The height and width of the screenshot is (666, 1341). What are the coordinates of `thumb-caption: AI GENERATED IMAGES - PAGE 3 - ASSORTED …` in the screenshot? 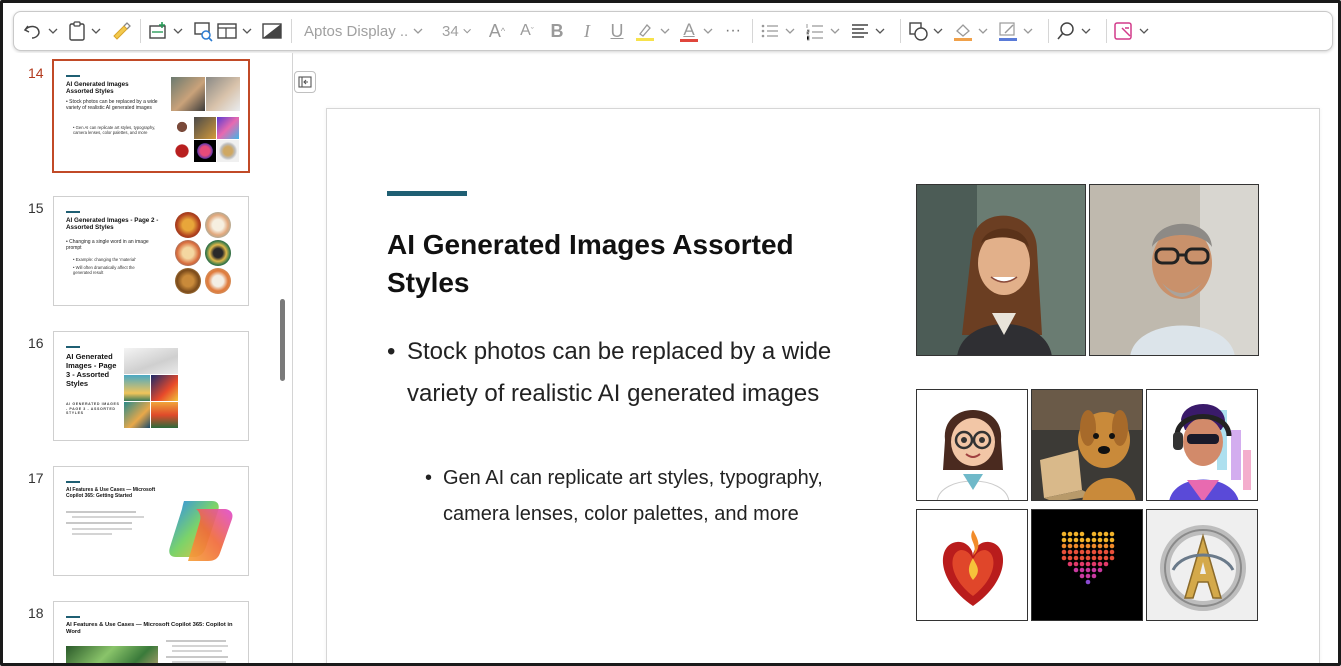 It's located at (93, 409).